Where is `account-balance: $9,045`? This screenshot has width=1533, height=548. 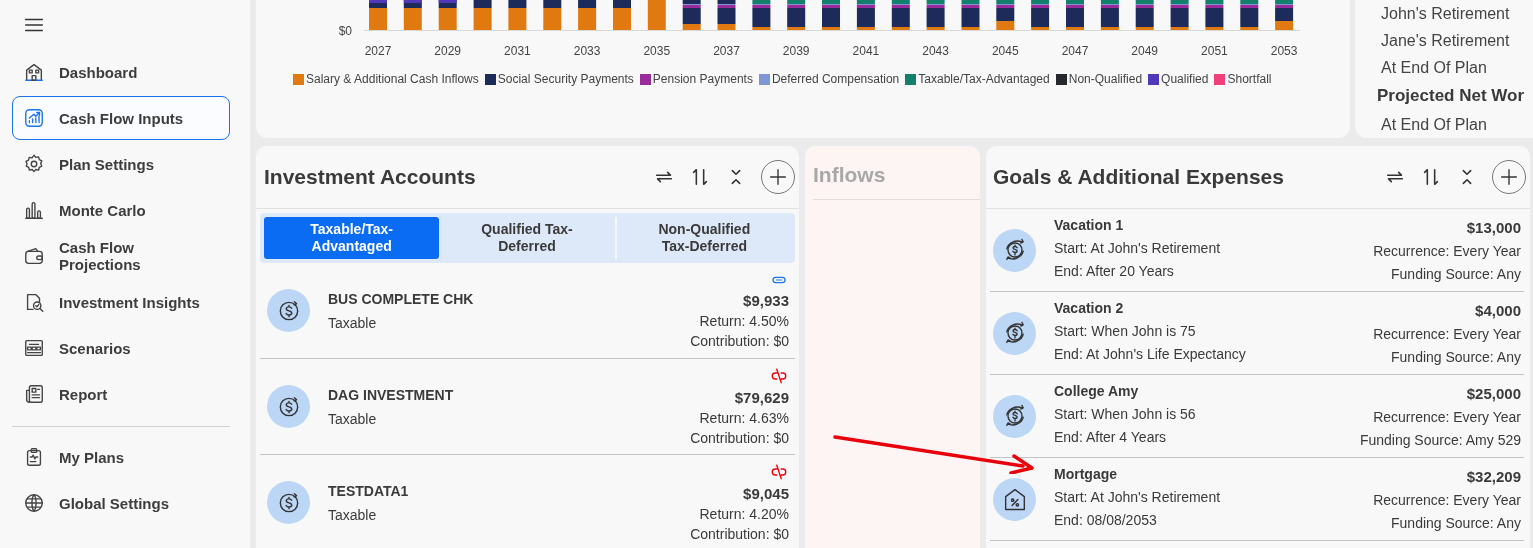
account-balance: $9,045 is located at coordinates (766, 493).